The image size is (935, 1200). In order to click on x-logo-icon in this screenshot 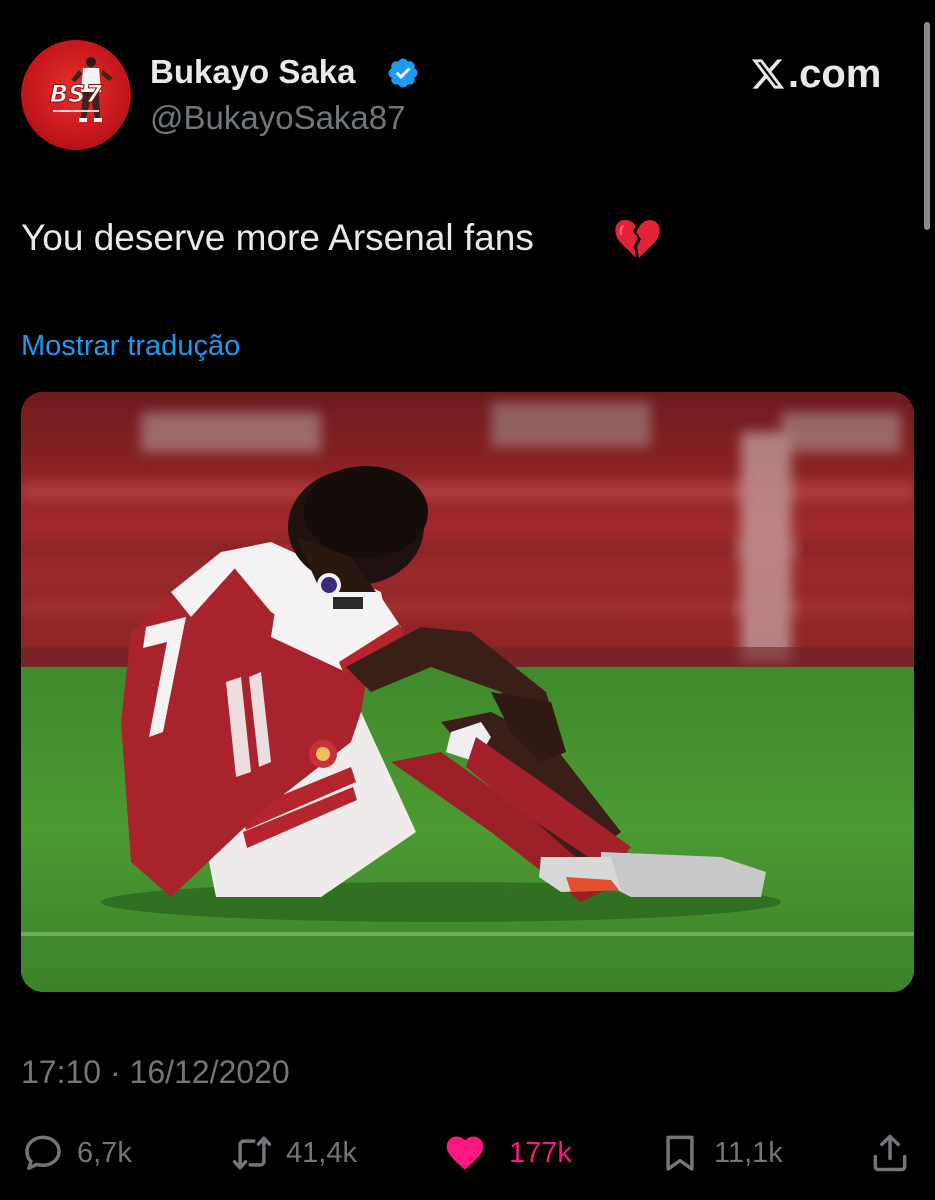, I will do `click(768, 74)`.